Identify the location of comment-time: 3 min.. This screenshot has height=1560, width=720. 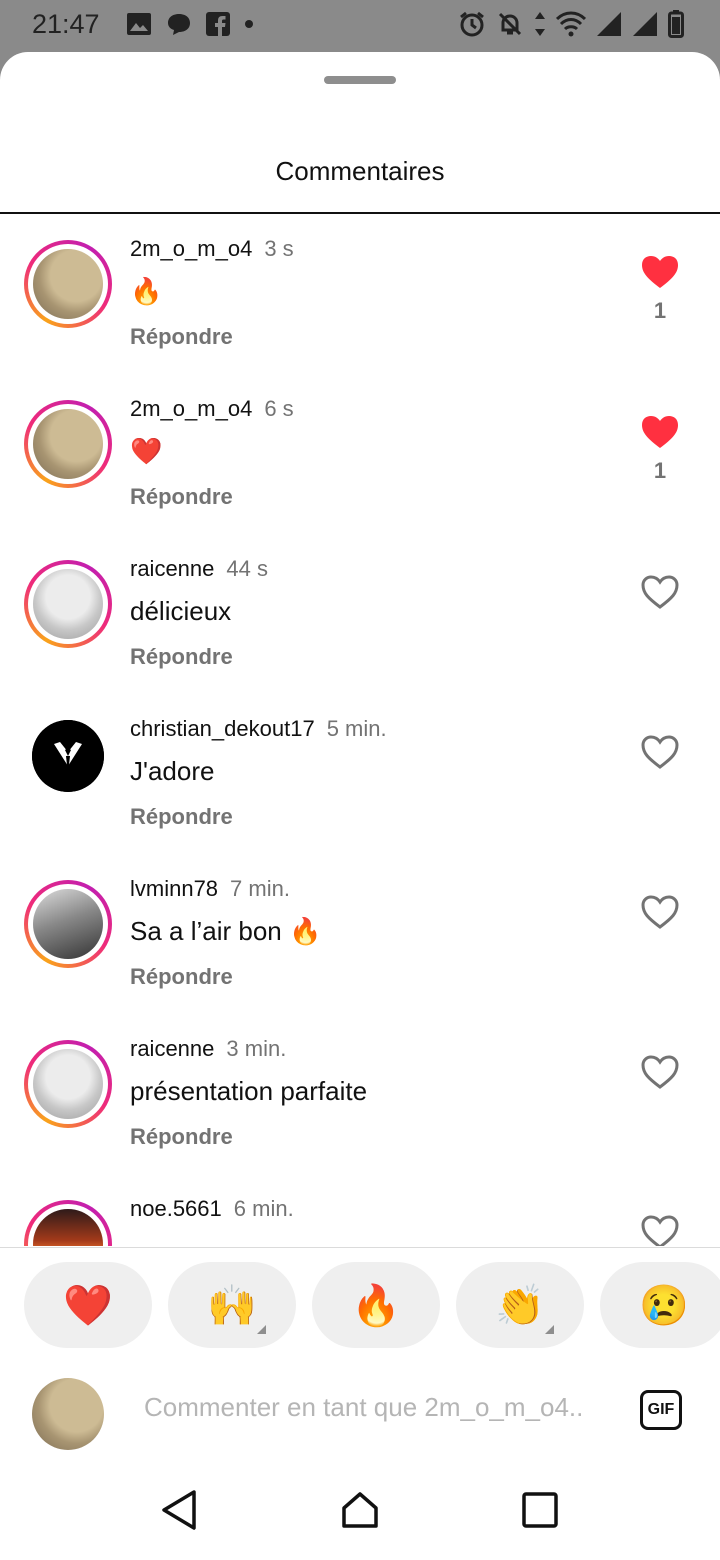
(256, 1048).